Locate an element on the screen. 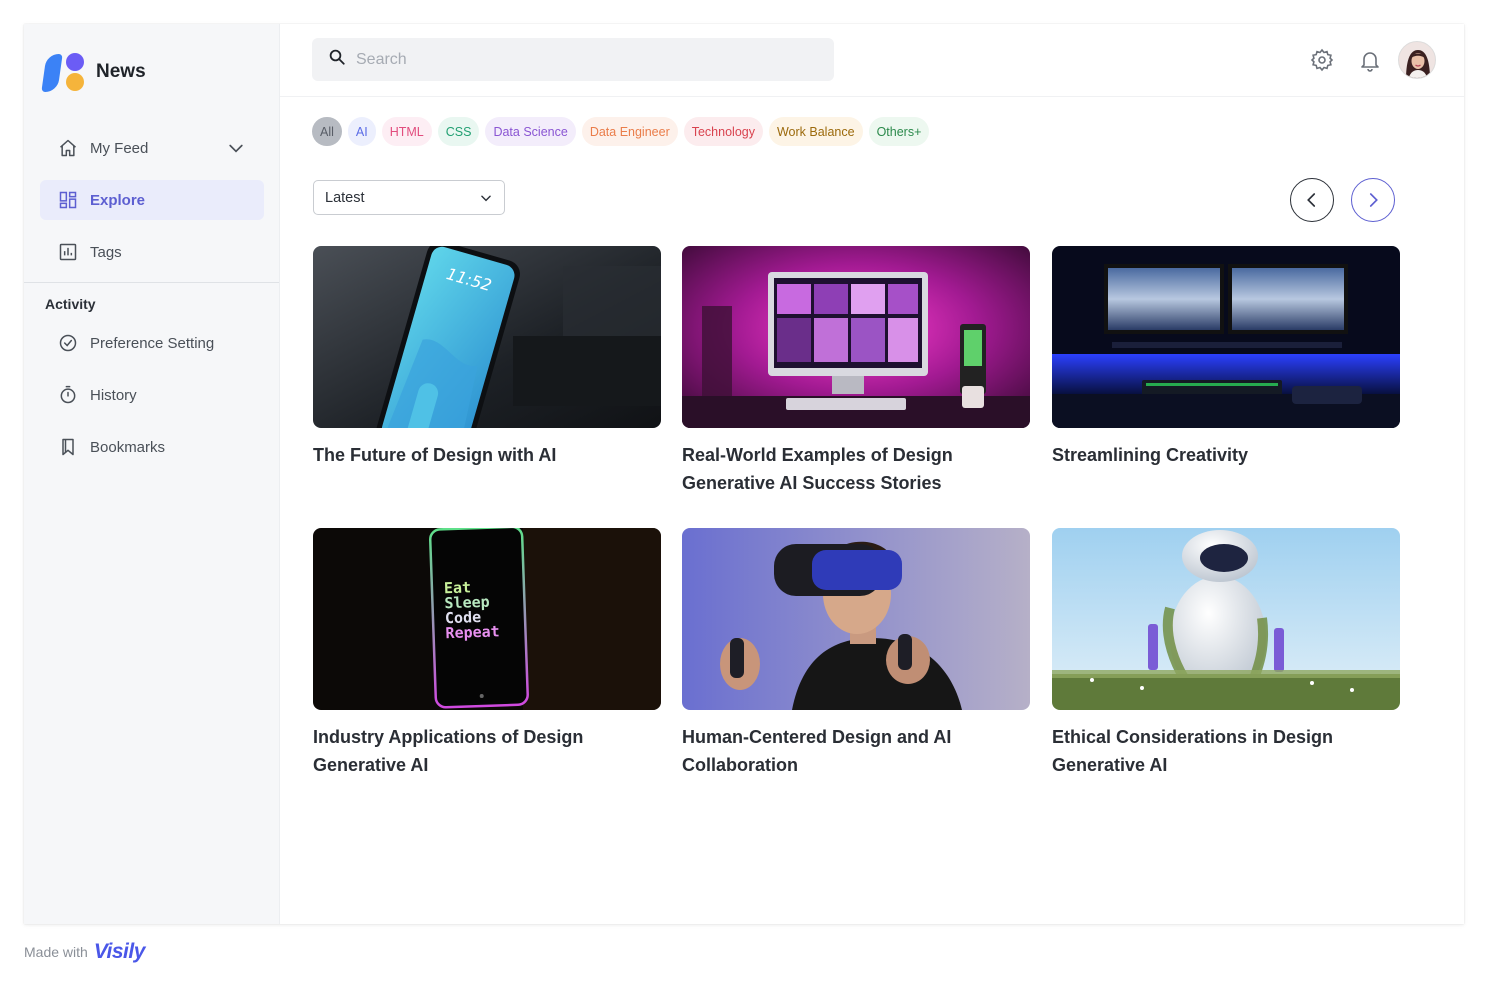 The height and width of the screenshot is (988, 1488). next-button is located at coordinates (1373, 200).